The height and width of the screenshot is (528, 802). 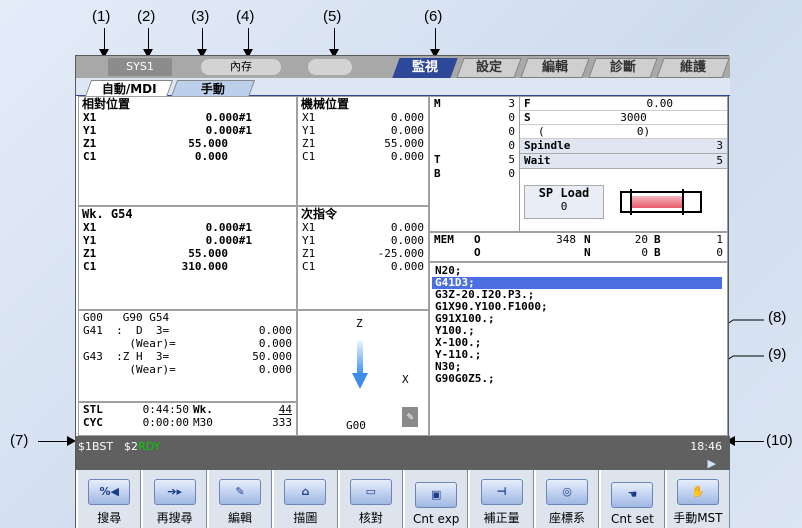 I want to click on next-axis-x: X1, so click(x=309, y=227).